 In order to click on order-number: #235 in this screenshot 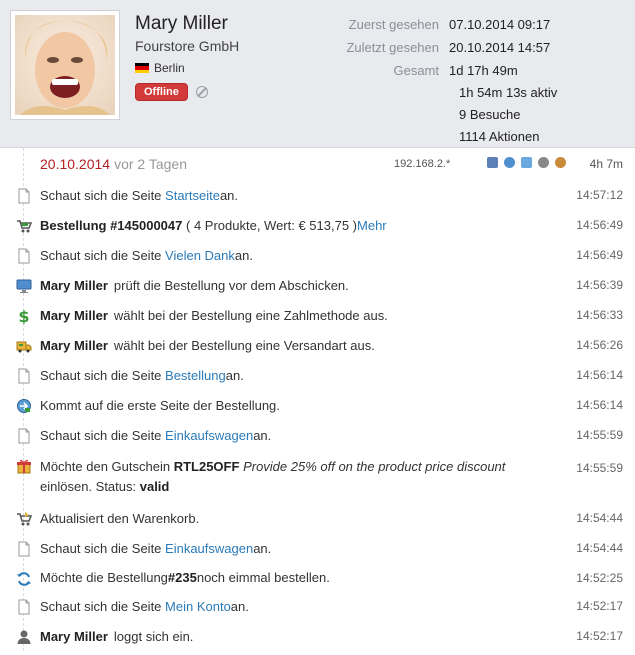, I will do `click(182, 577)`.